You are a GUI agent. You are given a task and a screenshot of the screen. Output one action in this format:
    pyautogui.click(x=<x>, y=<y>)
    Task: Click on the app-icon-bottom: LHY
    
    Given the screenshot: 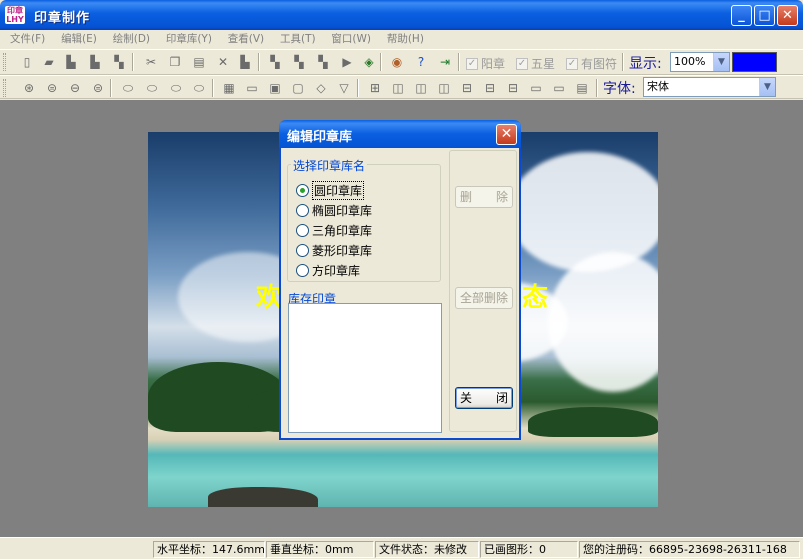 What is the action you would take?
    pyautogui.click(x=15, y=19)
    